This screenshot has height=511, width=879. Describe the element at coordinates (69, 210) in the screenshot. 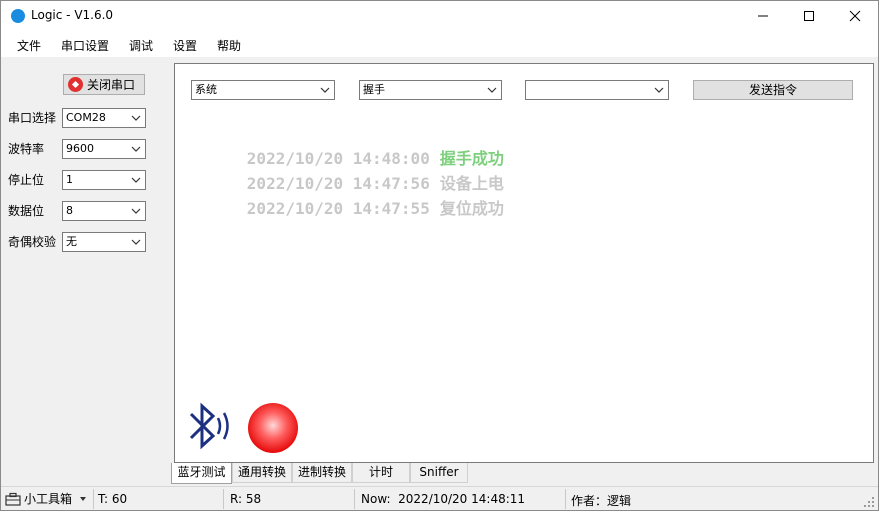

I see `data-bits-value: 8` at that location.